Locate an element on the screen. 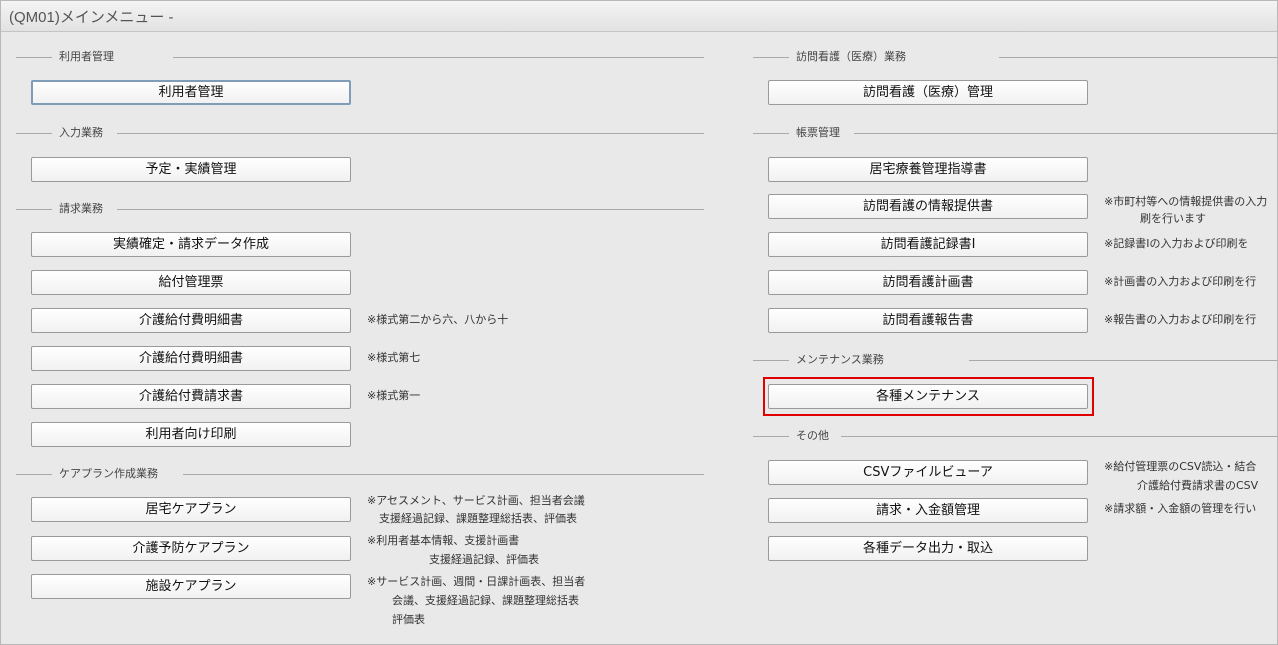 This screenshot has height=645, width=1278. preventive-care-plan-button: 介護予防ケアプラン is located at coordinates (191, 548).